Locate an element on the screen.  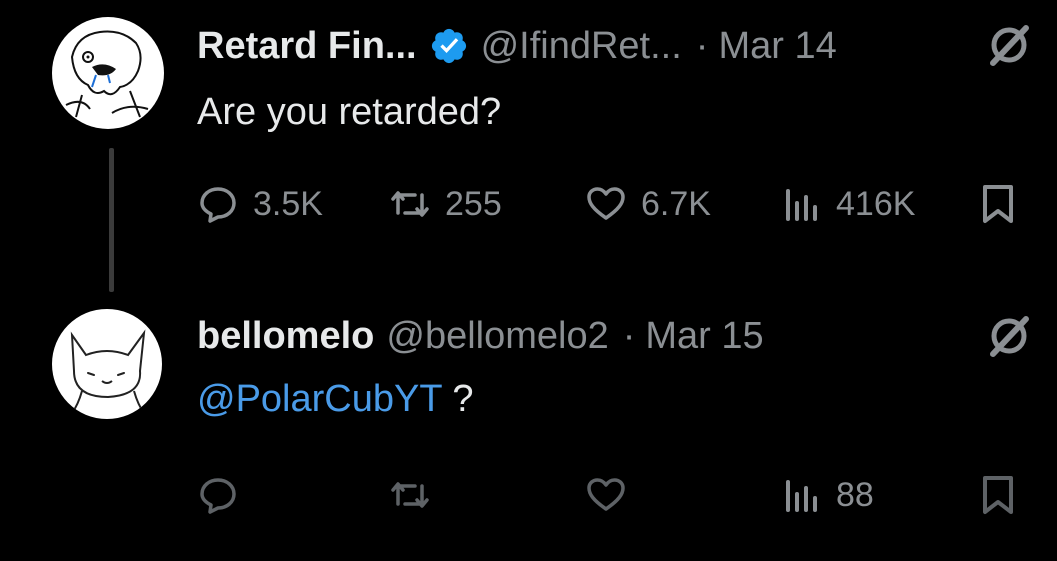
tweet-actions: 3.5K 255 6.7K 416K is located at coordinates (610, 208).